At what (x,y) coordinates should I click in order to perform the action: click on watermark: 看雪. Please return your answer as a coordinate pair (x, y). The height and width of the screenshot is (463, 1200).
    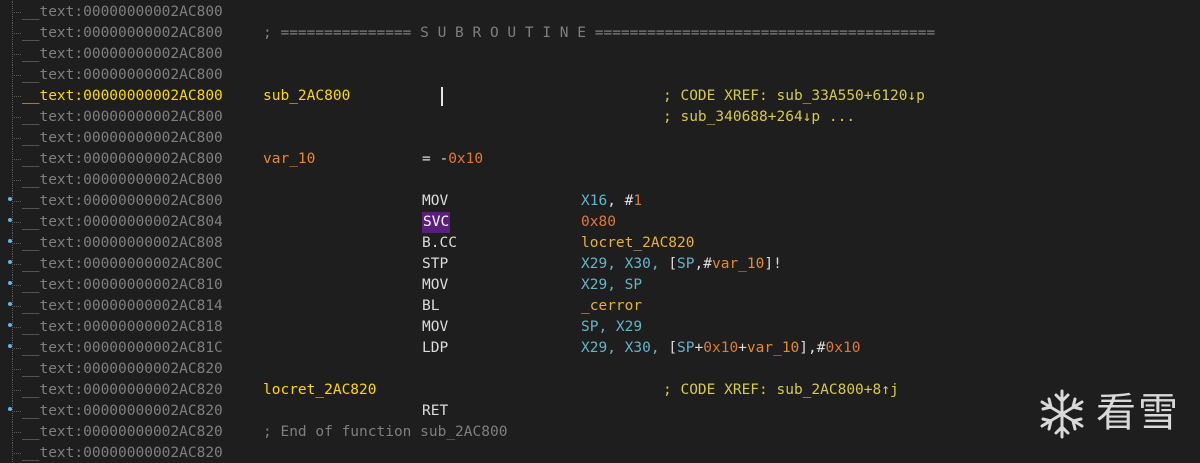
    Looking at the image, I should click on (1109, 416).